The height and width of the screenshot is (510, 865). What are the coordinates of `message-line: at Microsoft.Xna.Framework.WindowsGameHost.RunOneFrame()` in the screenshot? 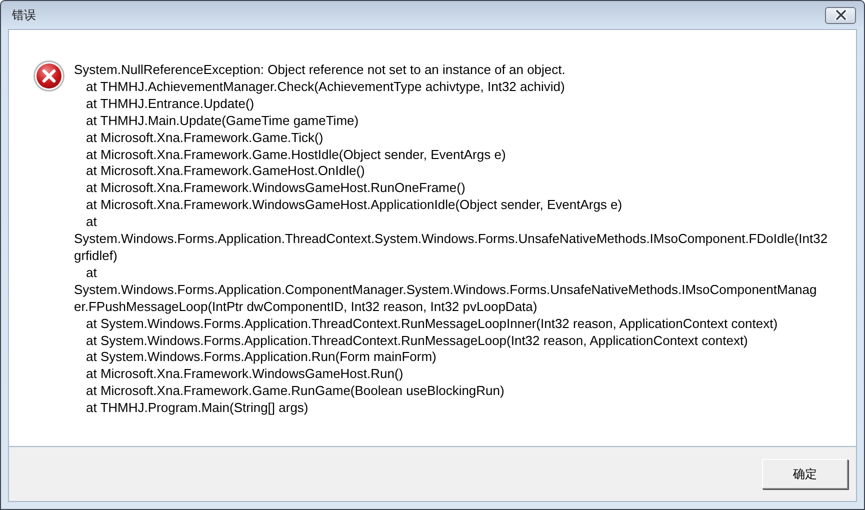 It's located at (275, 189).